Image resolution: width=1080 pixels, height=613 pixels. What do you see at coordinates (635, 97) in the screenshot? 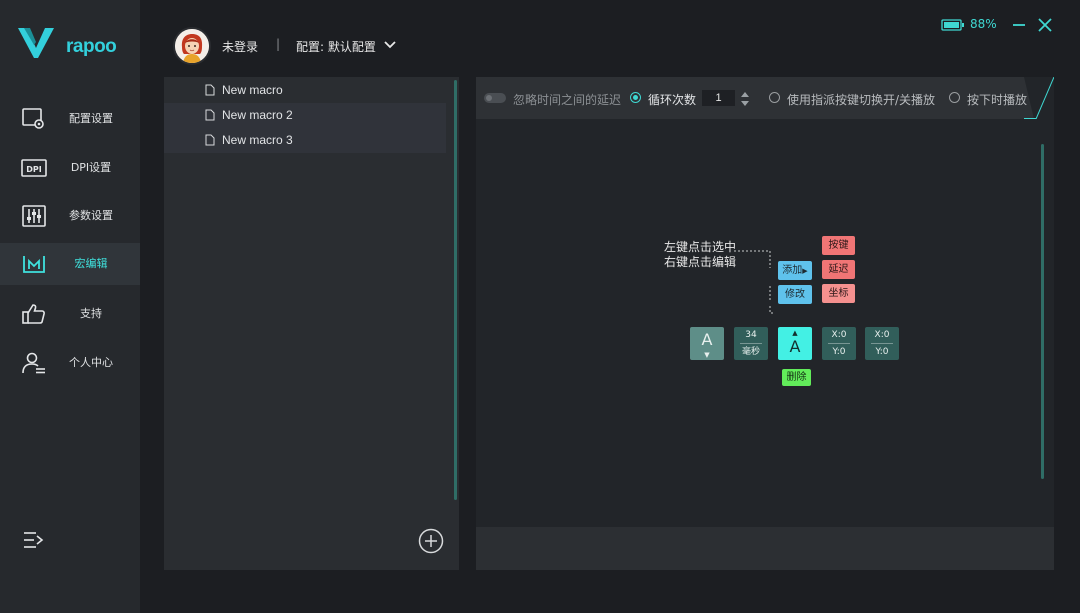
I see `loop-count-radio` at bounding box center [635, 97].